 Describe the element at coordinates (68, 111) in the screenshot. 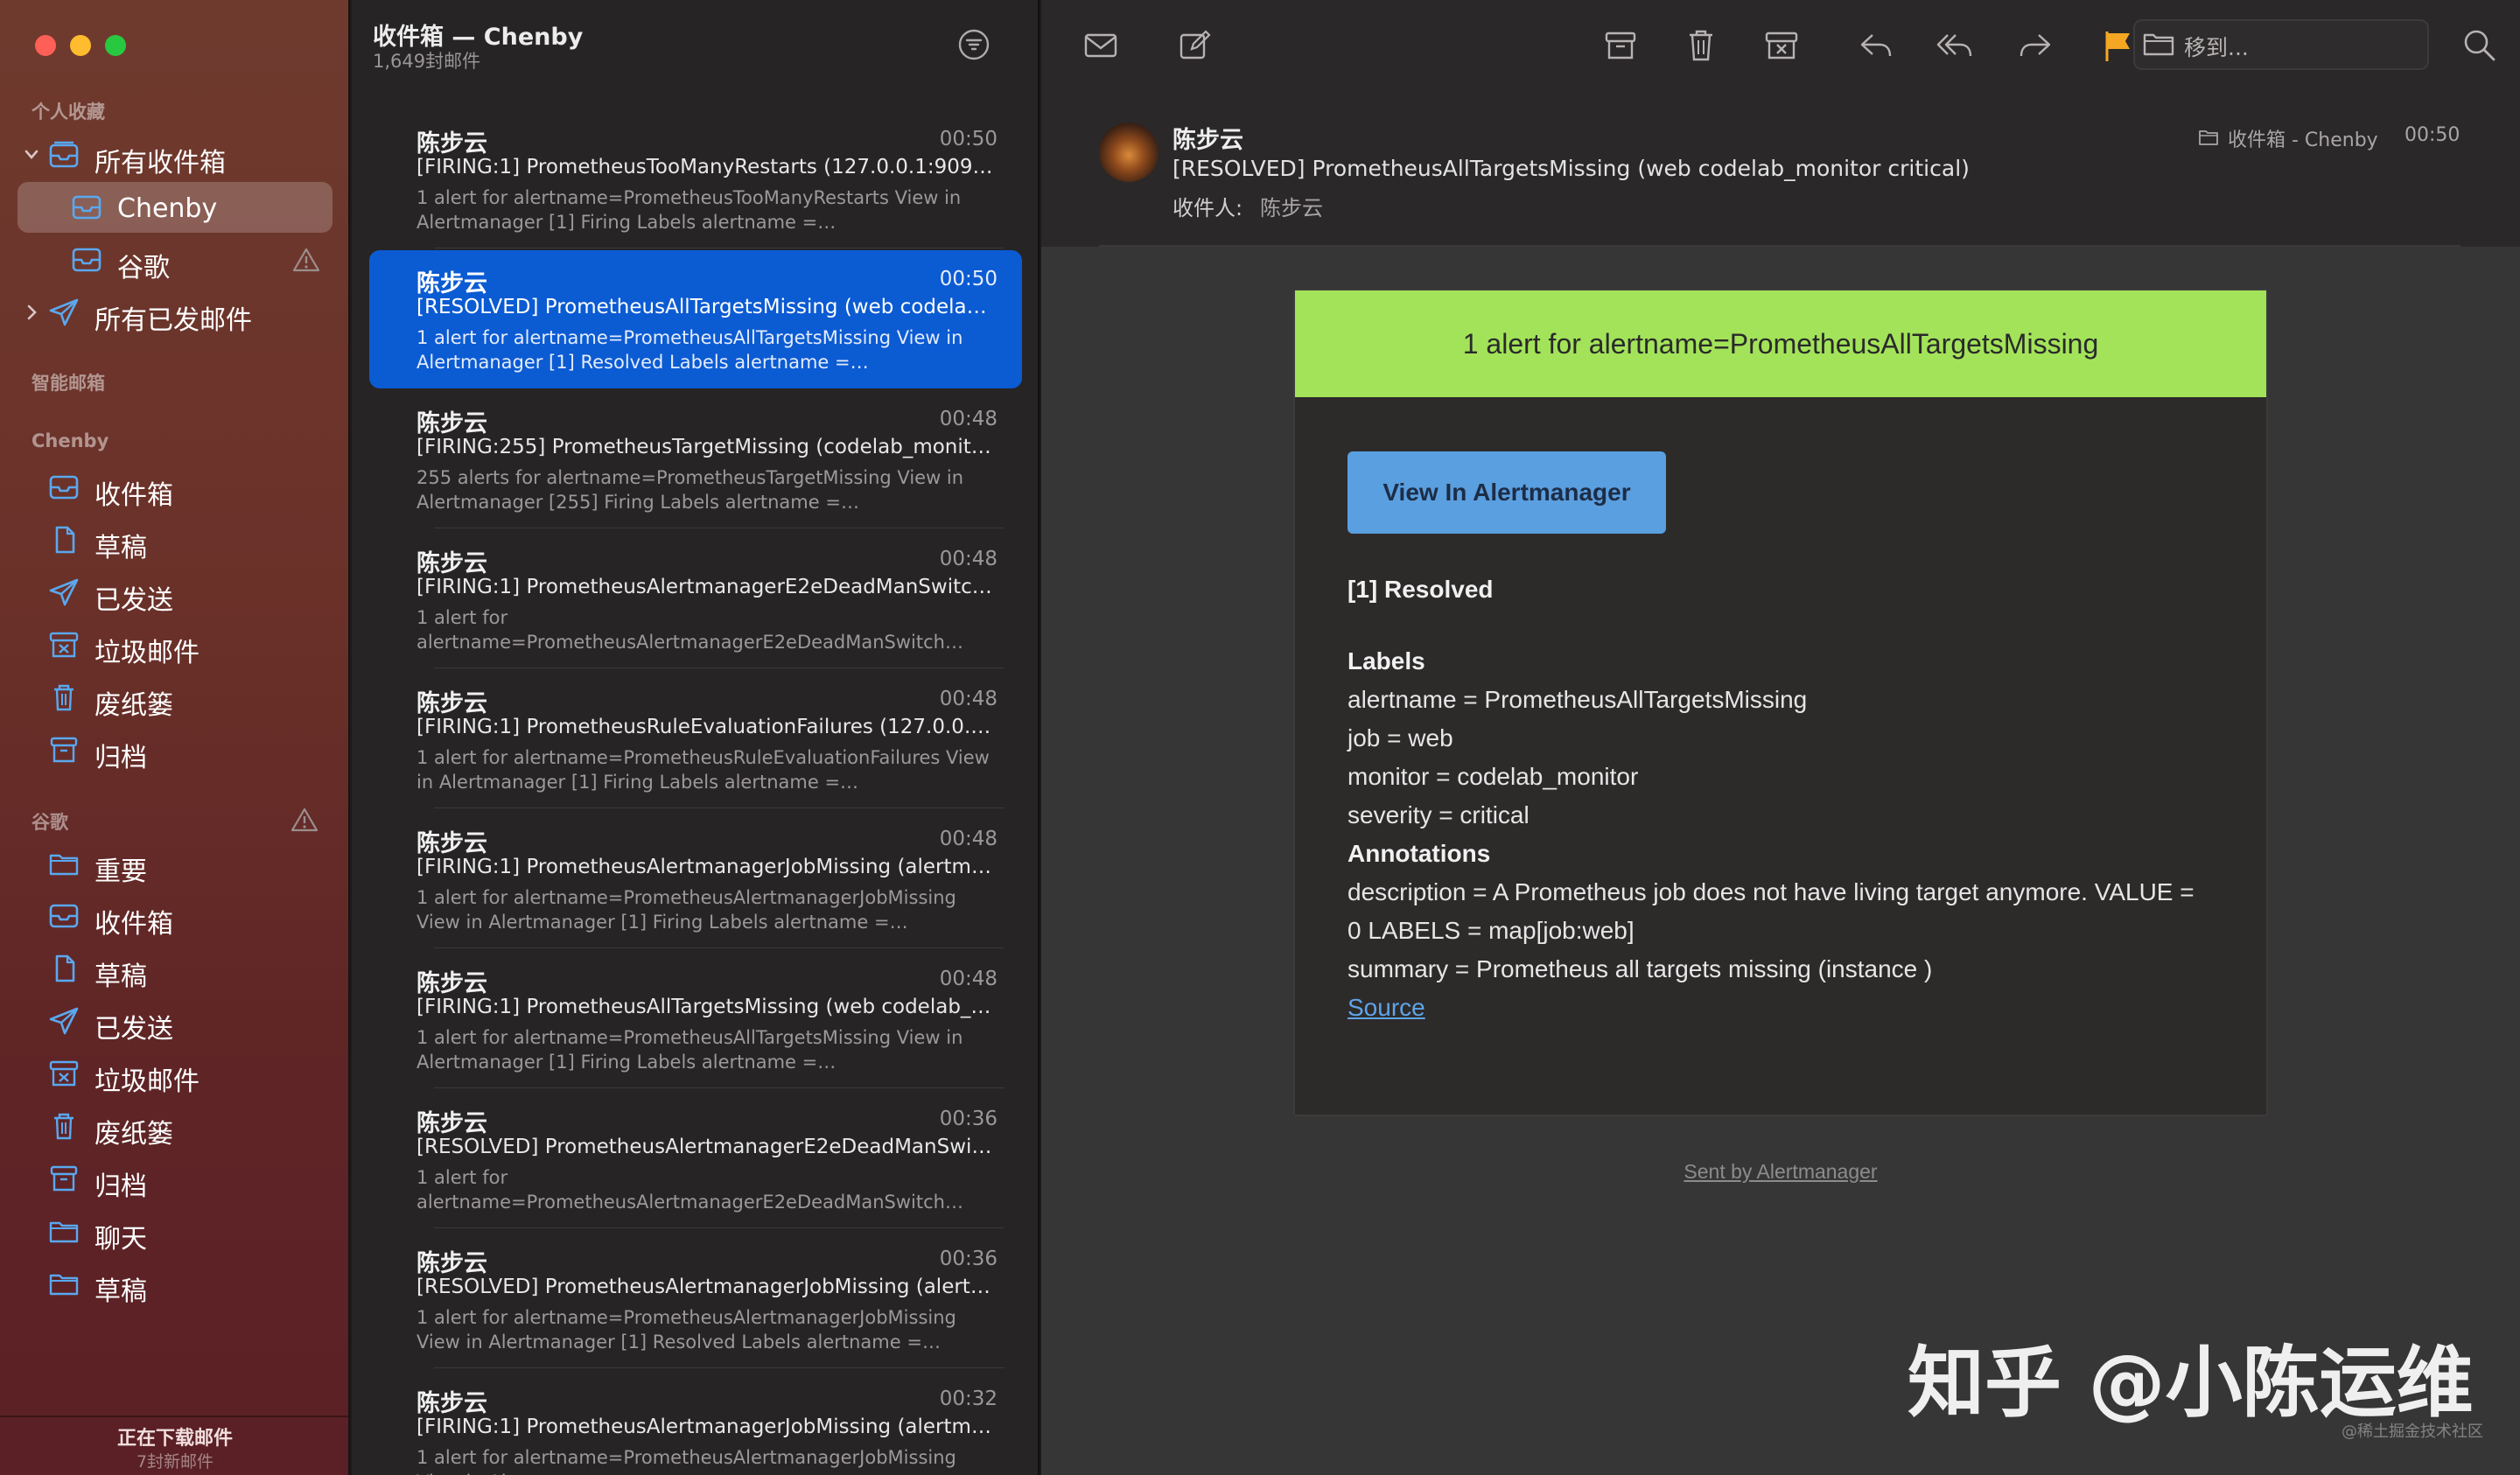

I see `favorites-header: 个人收藏` at that location.